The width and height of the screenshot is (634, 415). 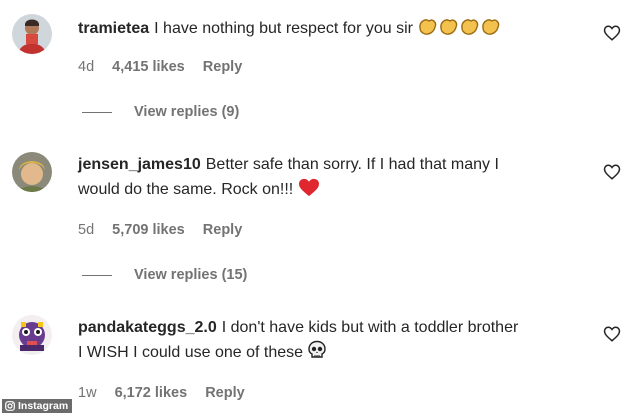 What do you see at coordinates (139, 164) in the screenshot?
I see `username: jensen_james10` at bounding box center [139, 164].